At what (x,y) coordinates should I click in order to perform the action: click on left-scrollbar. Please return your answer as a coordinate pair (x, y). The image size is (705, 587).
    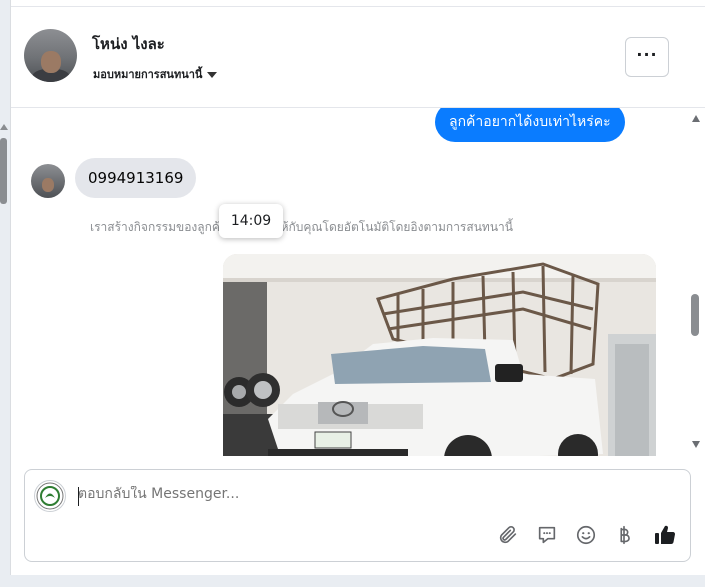
    Looking at the image, I should click on (4, 164).